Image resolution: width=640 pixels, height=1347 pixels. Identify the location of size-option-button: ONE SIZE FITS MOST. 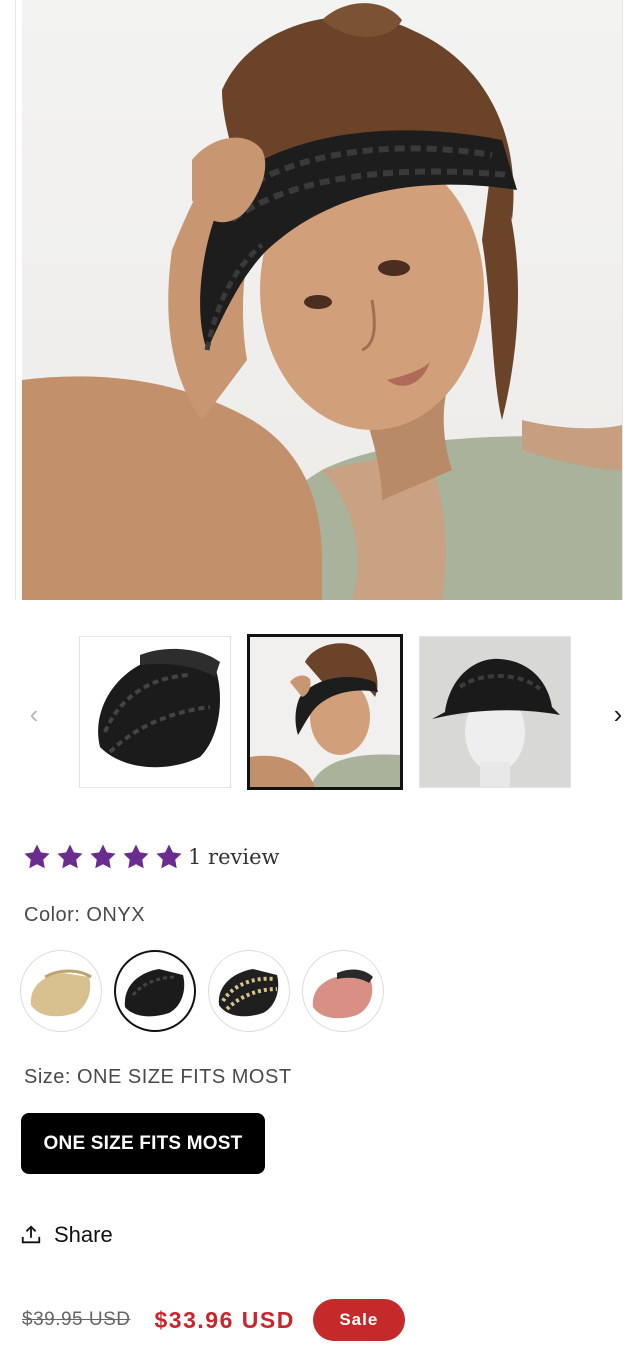
(143, 1143).